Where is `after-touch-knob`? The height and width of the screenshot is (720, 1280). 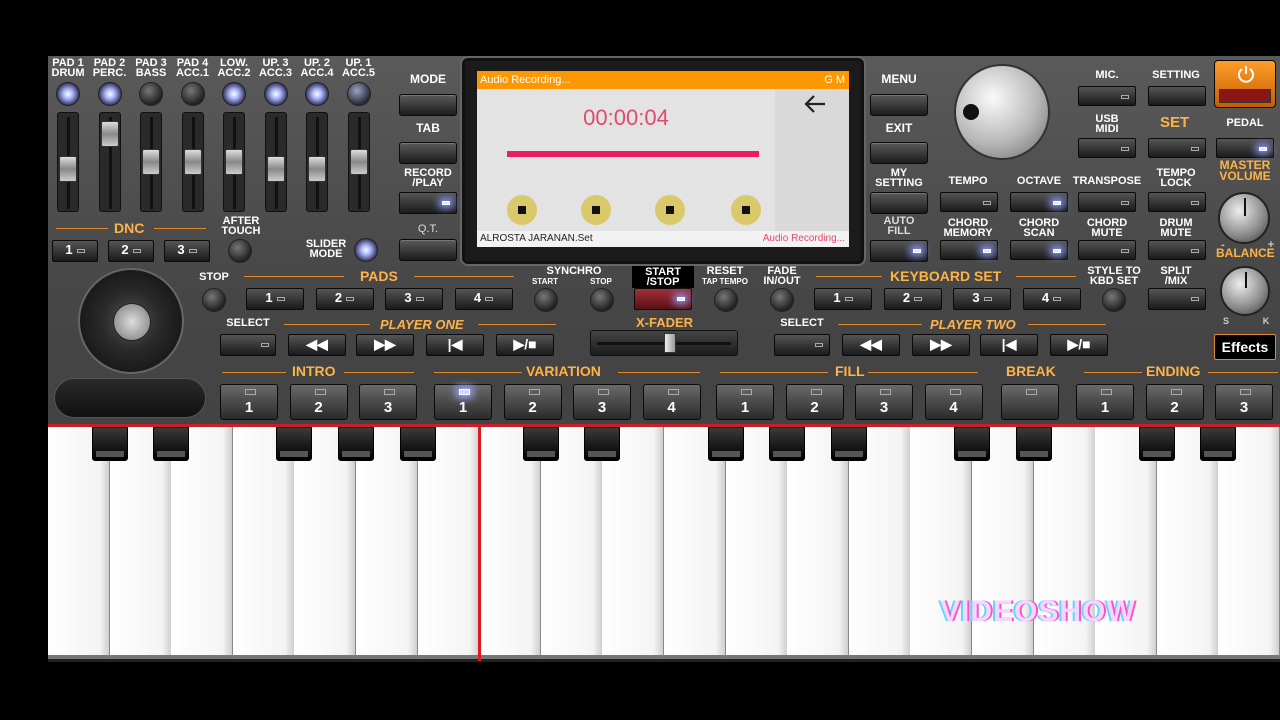 after-touch-knob is located at coordinates (240, 251).